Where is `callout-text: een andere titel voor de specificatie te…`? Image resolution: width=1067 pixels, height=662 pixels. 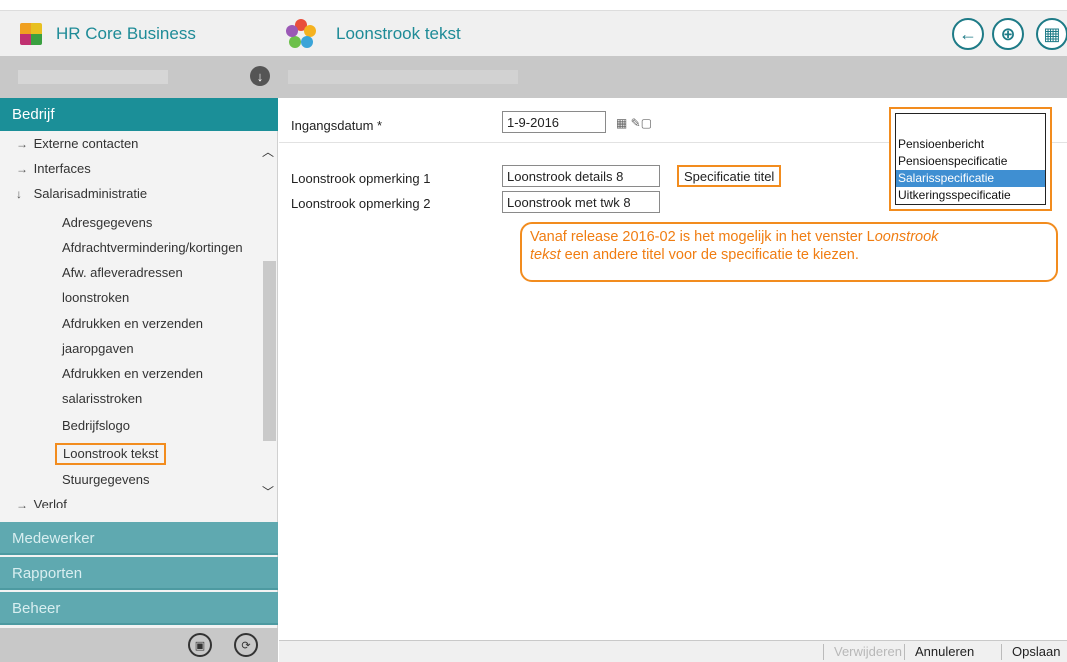
callout-text: een andere titel voor de specificatie te… is located at coordinates (709, 255).